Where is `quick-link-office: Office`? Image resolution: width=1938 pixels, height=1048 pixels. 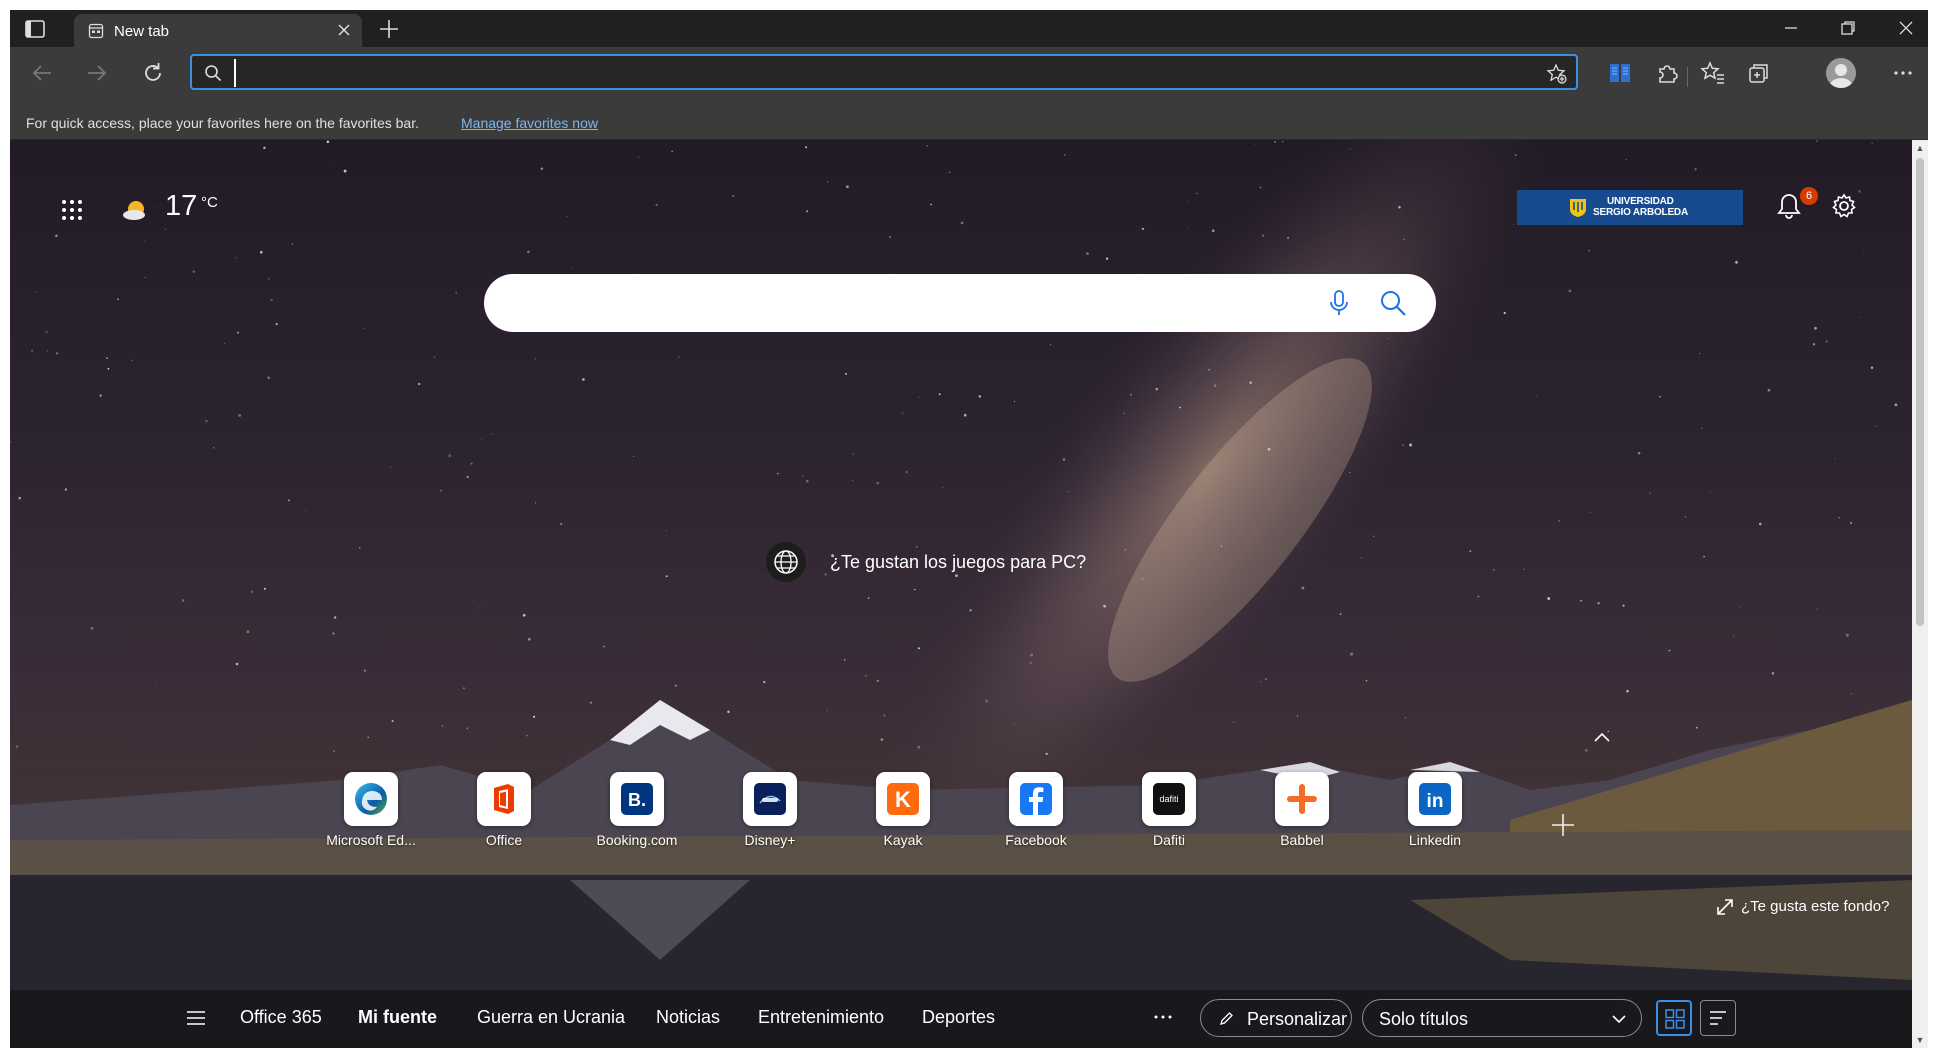 quick-link-office: Office is located at coordinates (504, 815).